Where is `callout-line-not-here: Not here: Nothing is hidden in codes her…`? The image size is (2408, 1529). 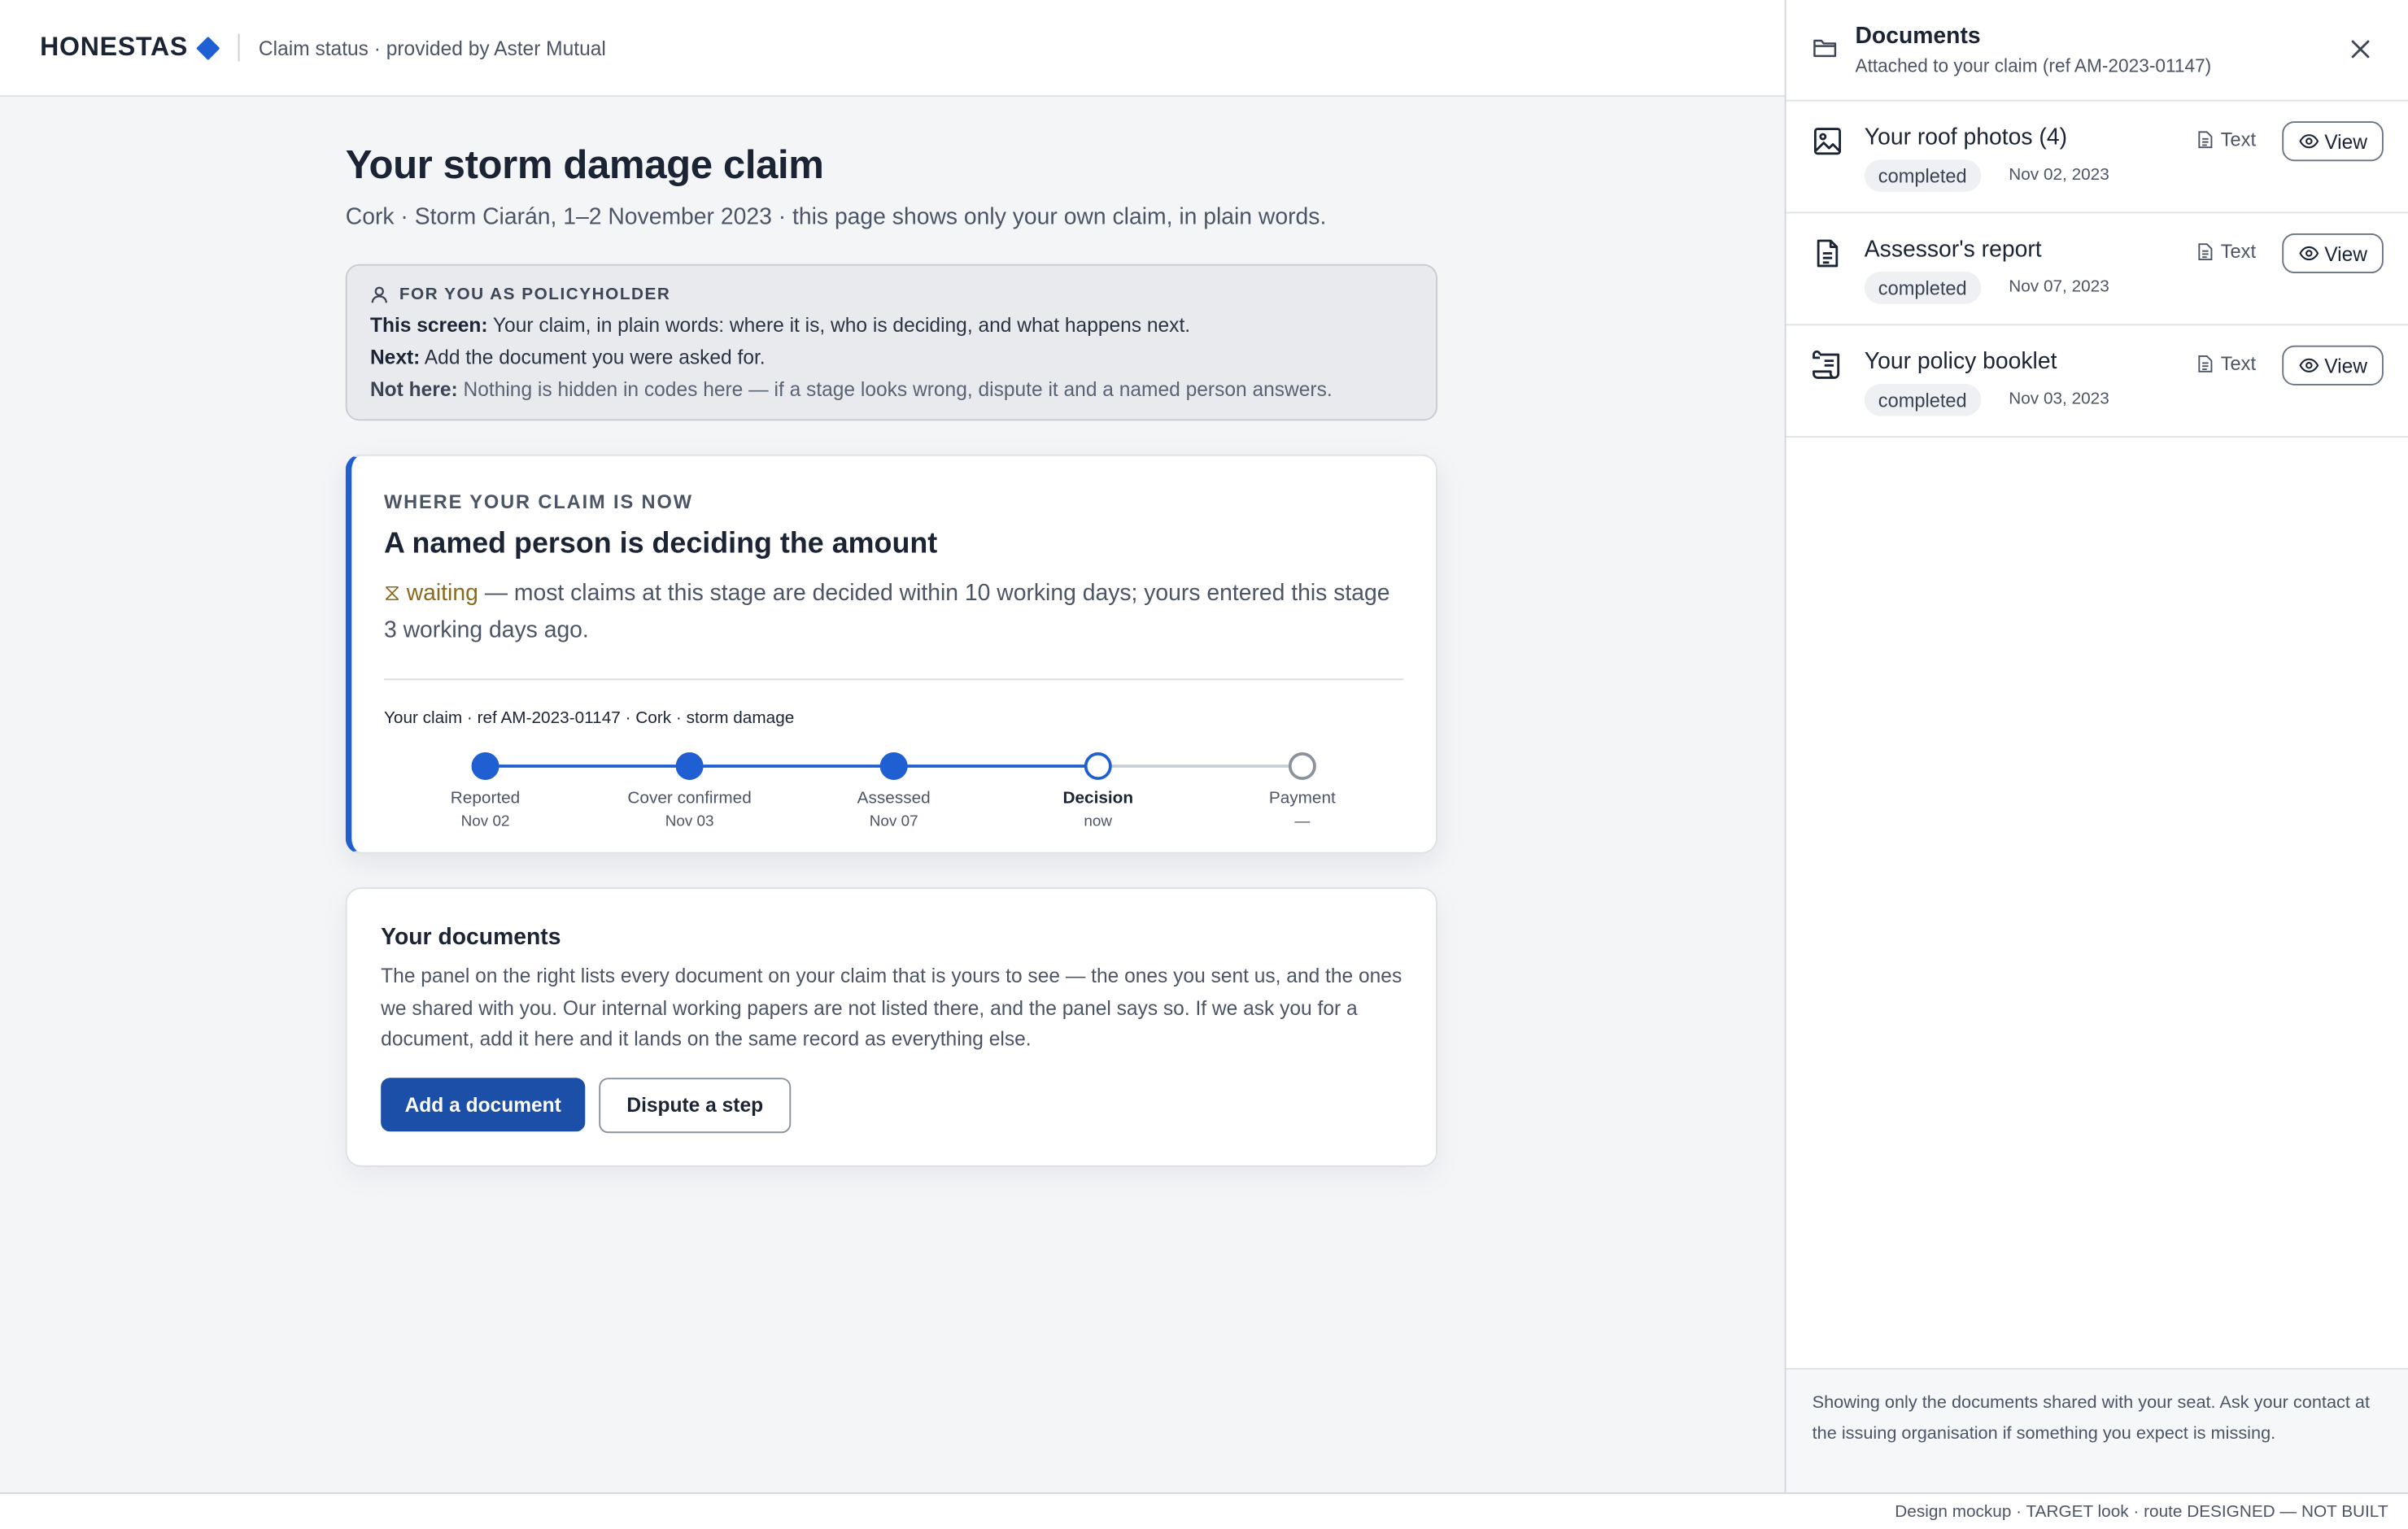
callout-line-not-here: Not here: Nothing is hidden in codes her… is located at coordinates (891, 389).